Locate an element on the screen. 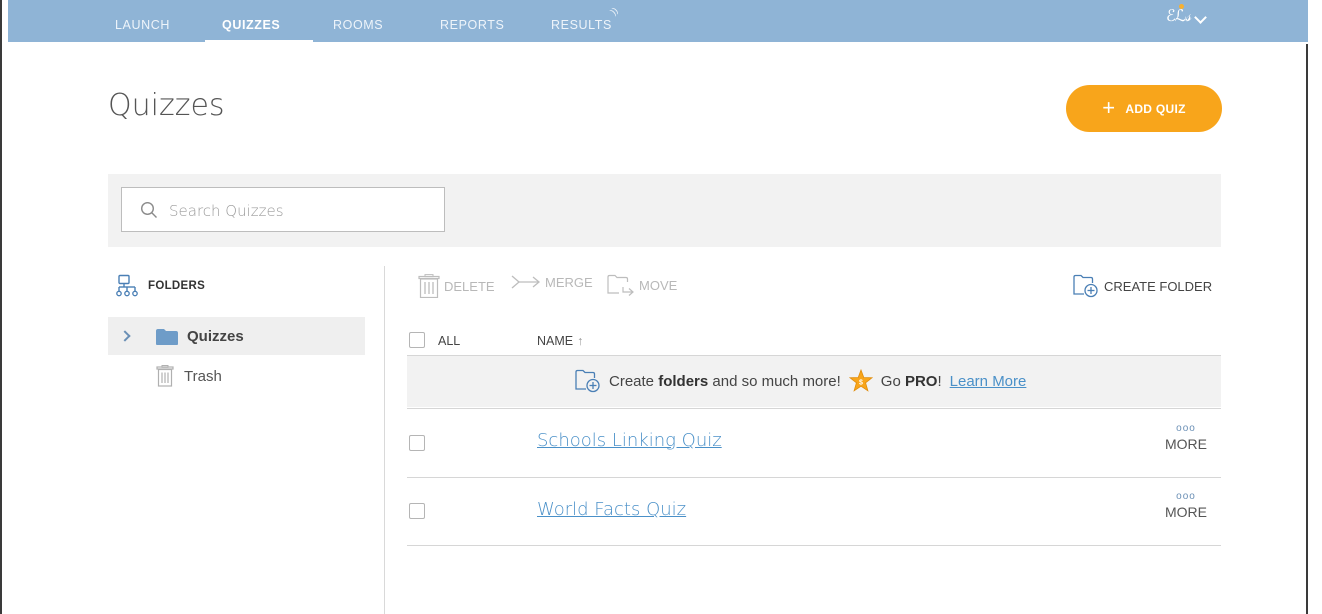 The width and height of the screenshot is (1322, 614). window-left-edge is located at coordinates (1, 307).